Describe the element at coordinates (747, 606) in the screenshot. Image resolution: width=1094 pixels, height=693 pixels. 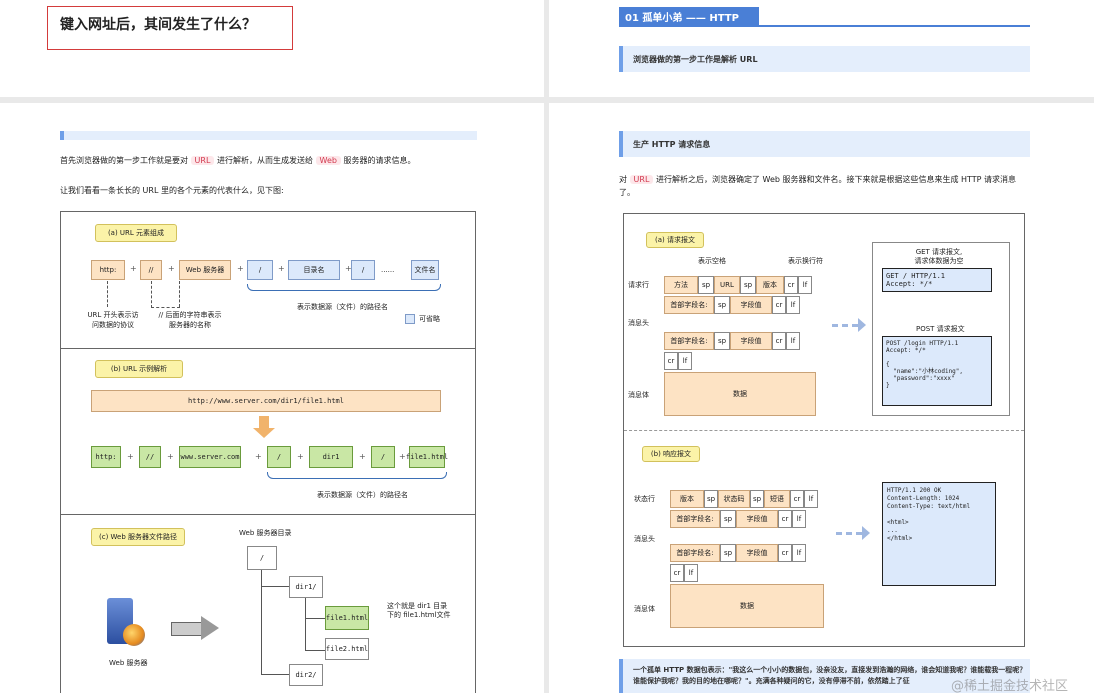
I see `resp-body: 数据` at that location.